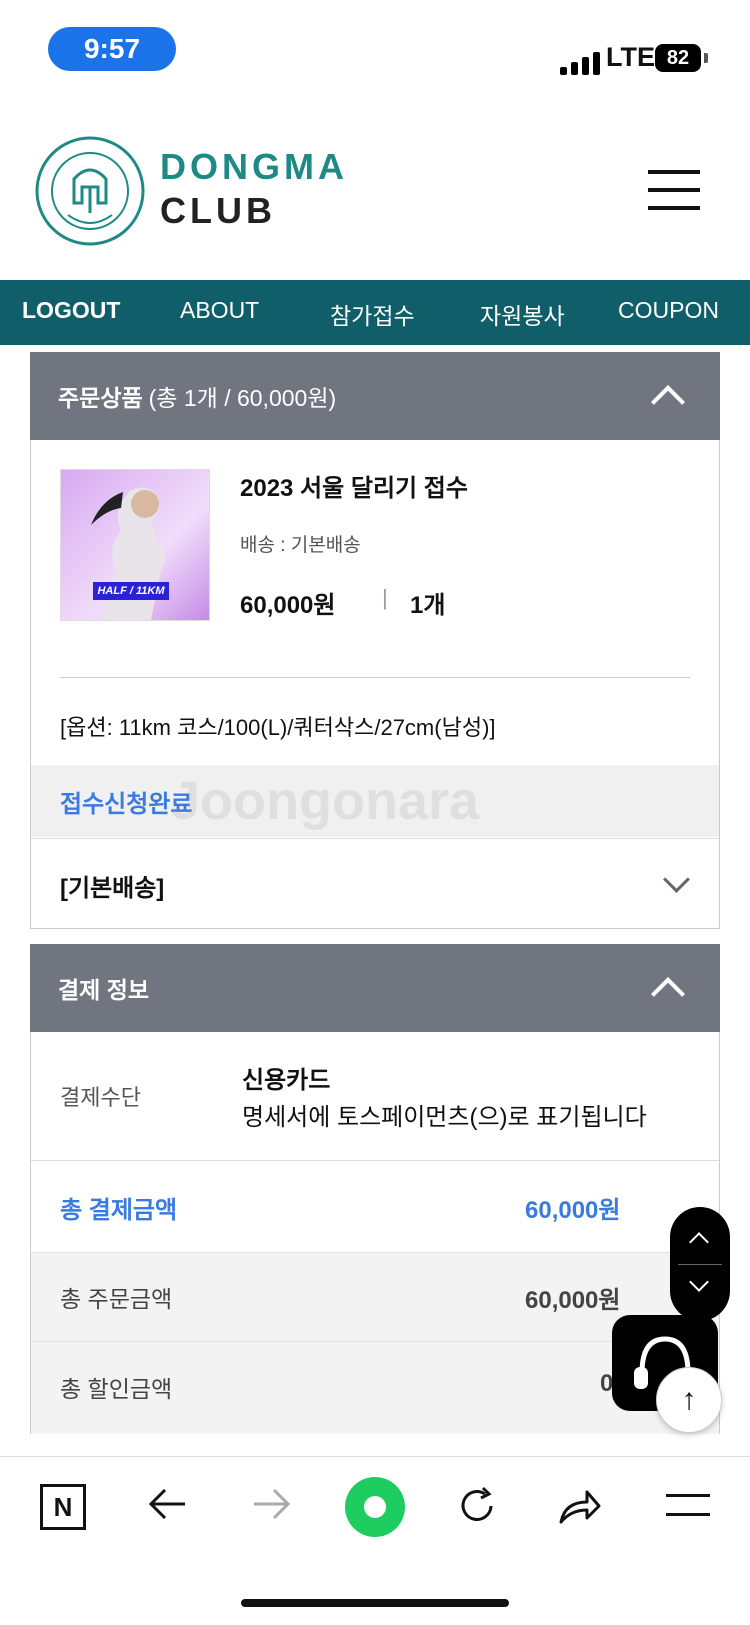 This screenshot has width=750, height=1625. I want to click on product-quantity: 1개, so click(428, 605).